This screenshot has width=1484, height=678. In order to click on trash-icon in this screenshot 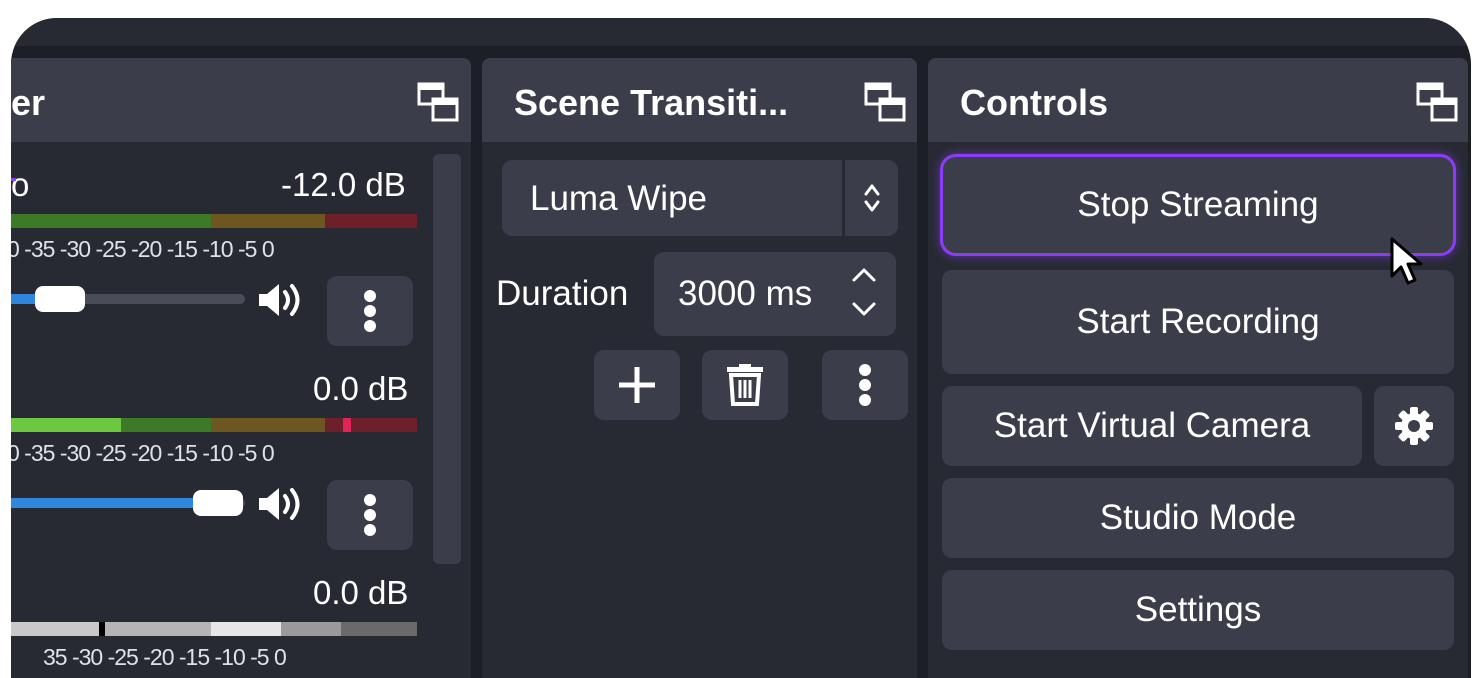, I will do `click(745, 385)`.